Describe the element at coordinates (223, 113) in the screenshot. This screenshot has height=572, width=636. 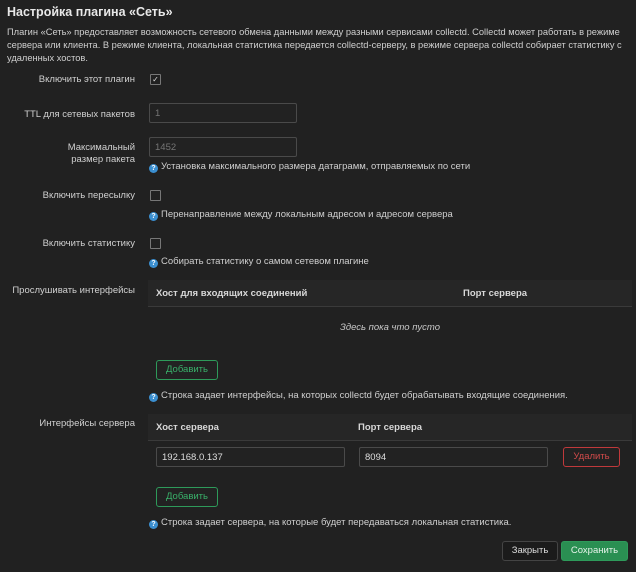
I see `ttl-input` at that location.